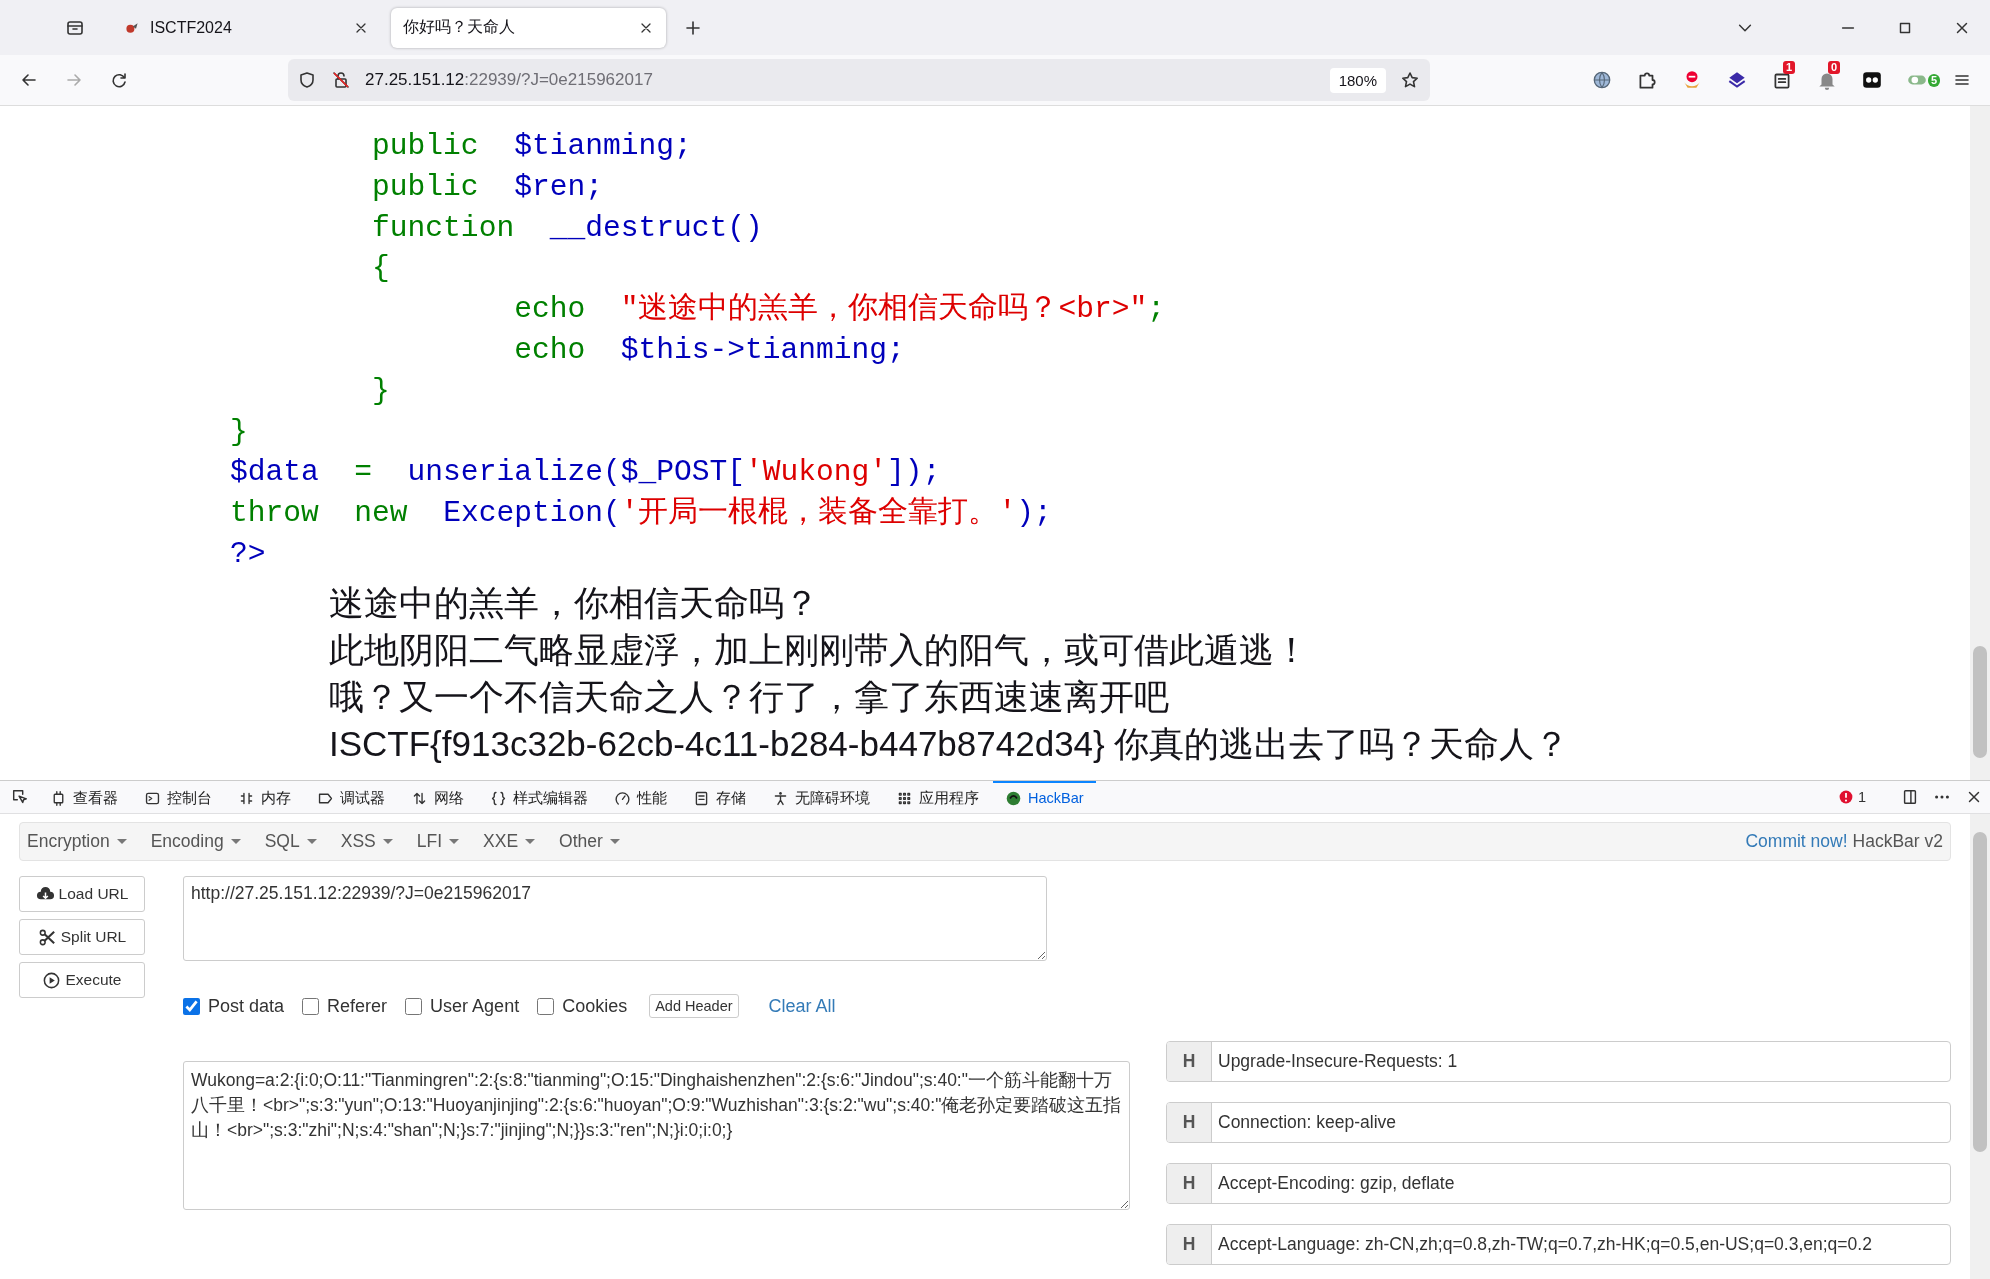 The height and width of the screenshot is (1279, 1990). What do you see at coordinates (574, 602) in the screenshot?
I see `output-text: 迷途中的羔羊，你相信天命吗？` at bounding box center [574, 602].